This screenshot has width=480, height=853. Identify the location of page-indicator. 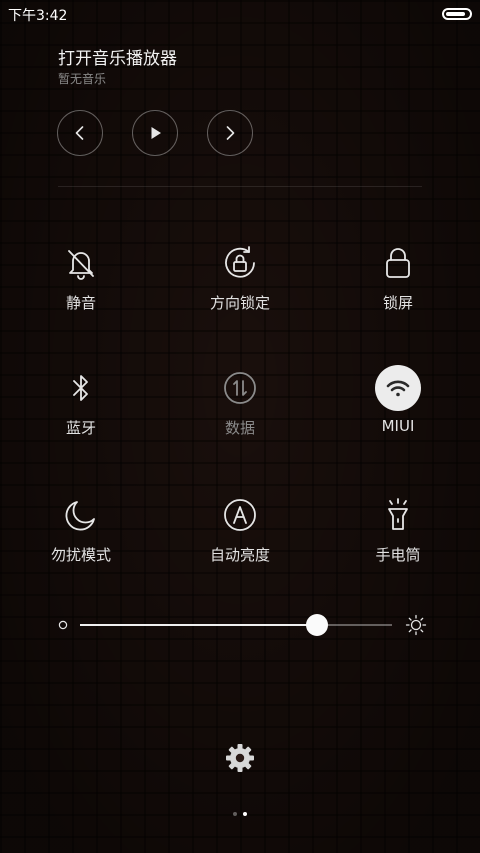
(240, 814).